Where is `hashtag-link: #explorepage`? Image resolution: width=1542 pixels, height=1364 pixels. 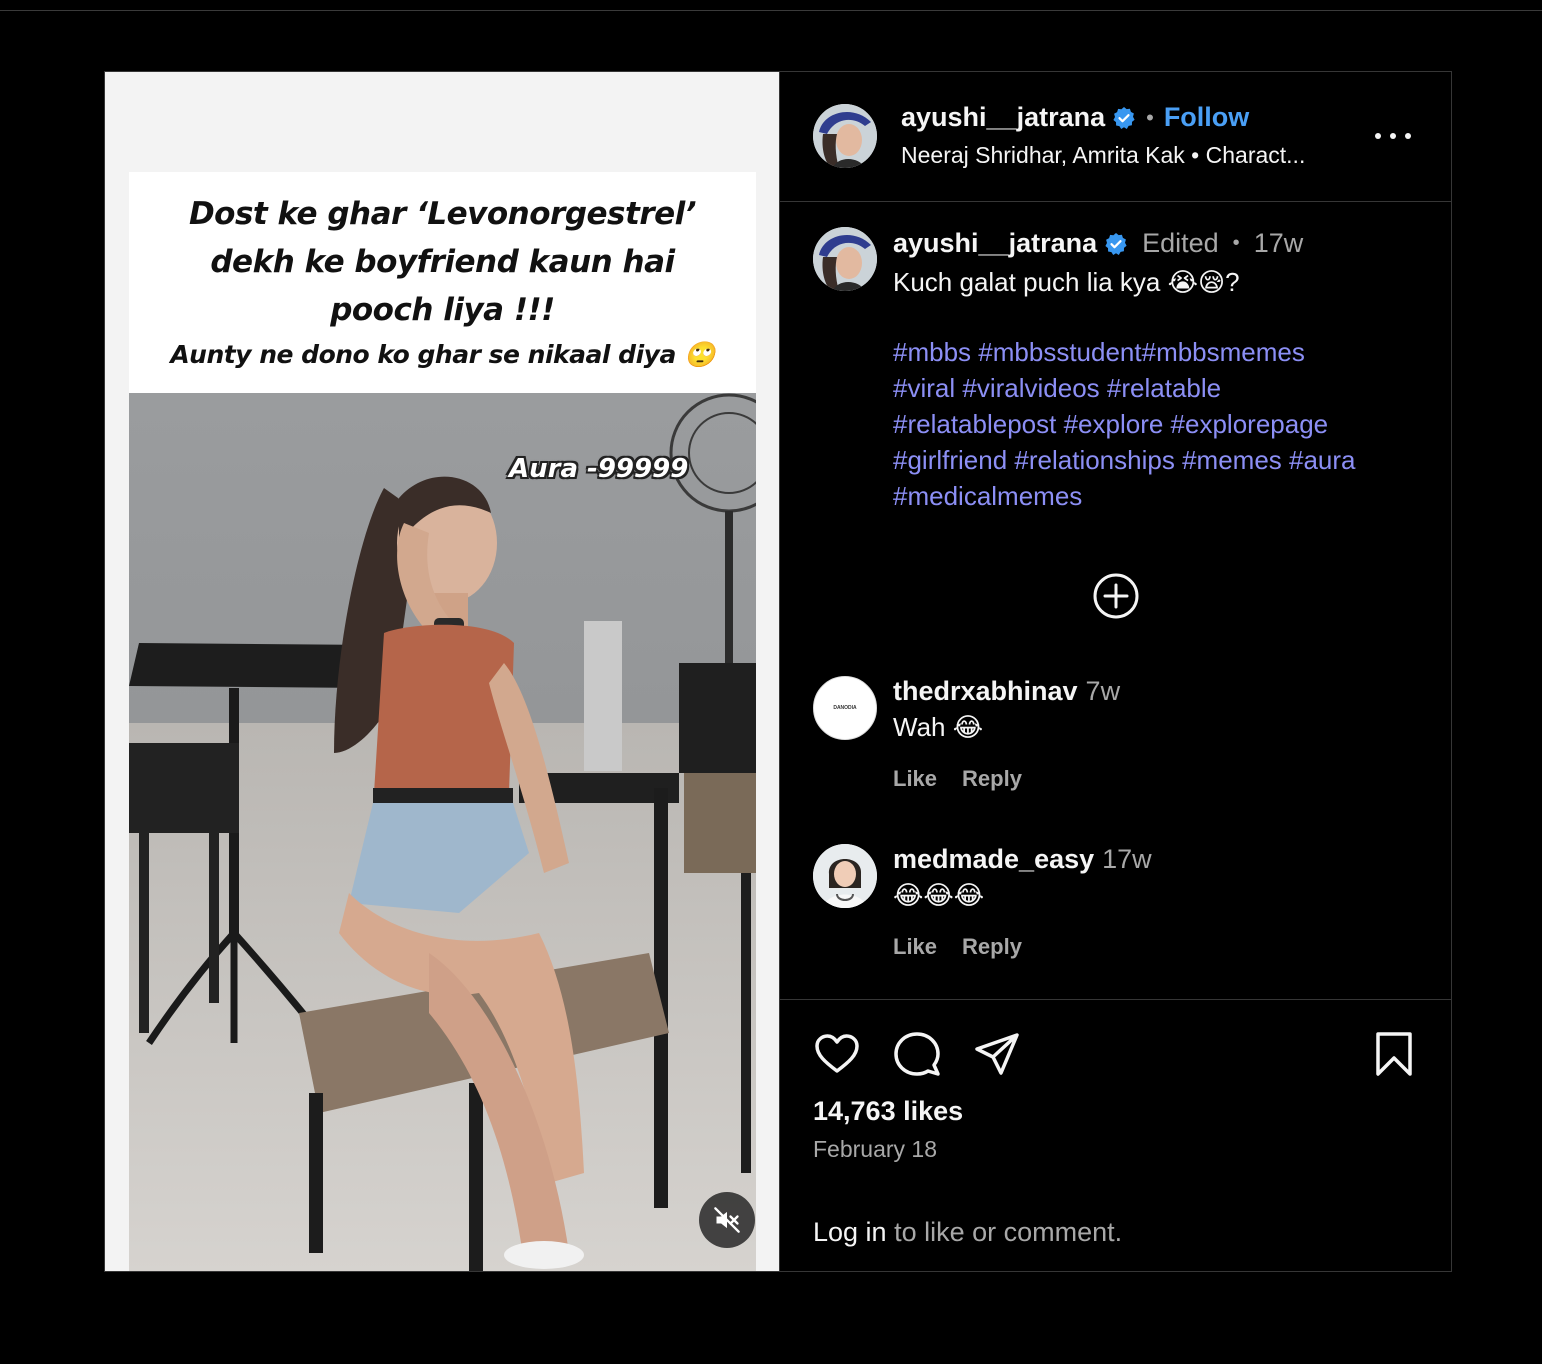 hashtag-link: #explorepage is located at coordinates (1250, 424).